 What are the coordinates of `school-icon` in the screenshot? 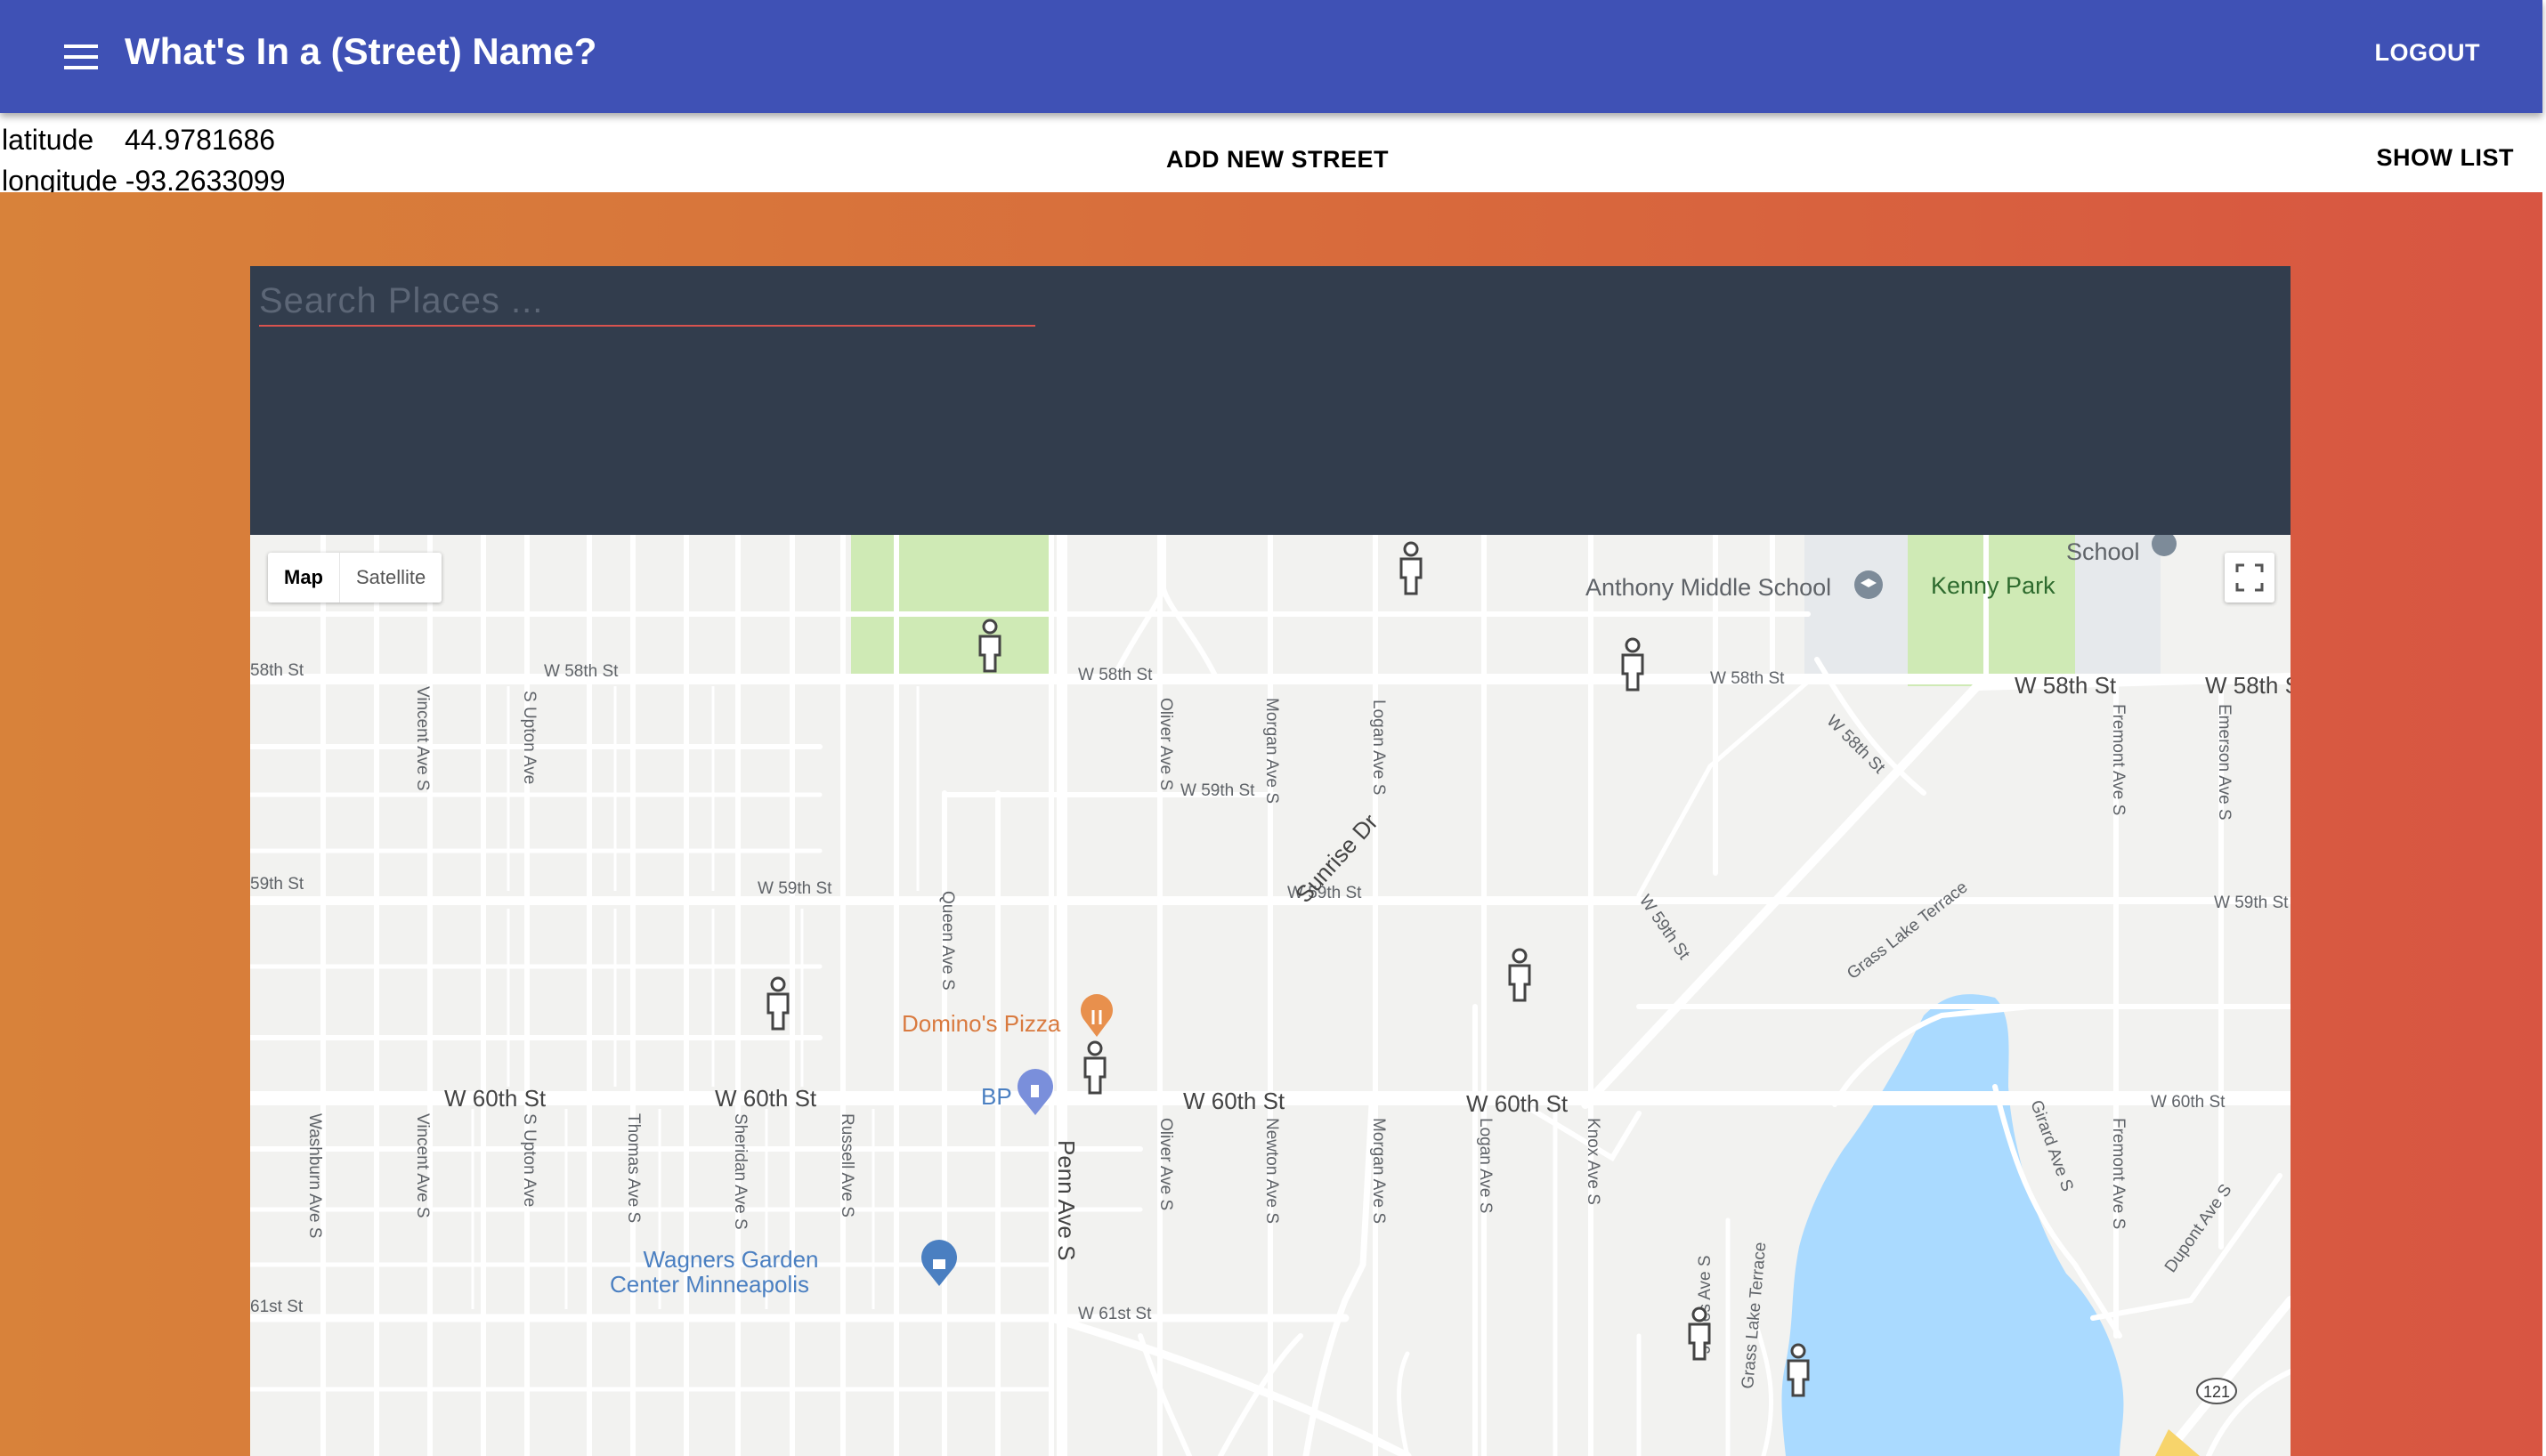 It's located at (1868, 584).